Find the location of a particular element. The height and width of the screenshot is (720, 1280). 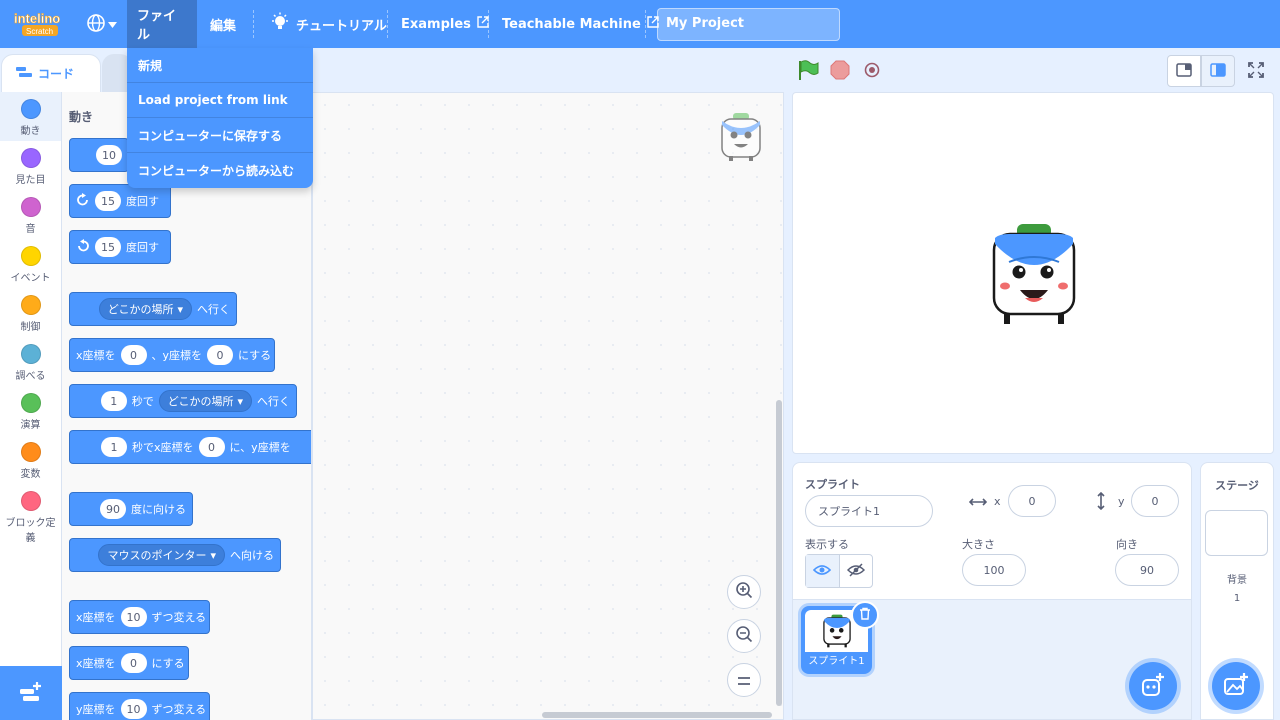

menu-item-load-from-link: Load project from link is located at coordinates (220, 100).